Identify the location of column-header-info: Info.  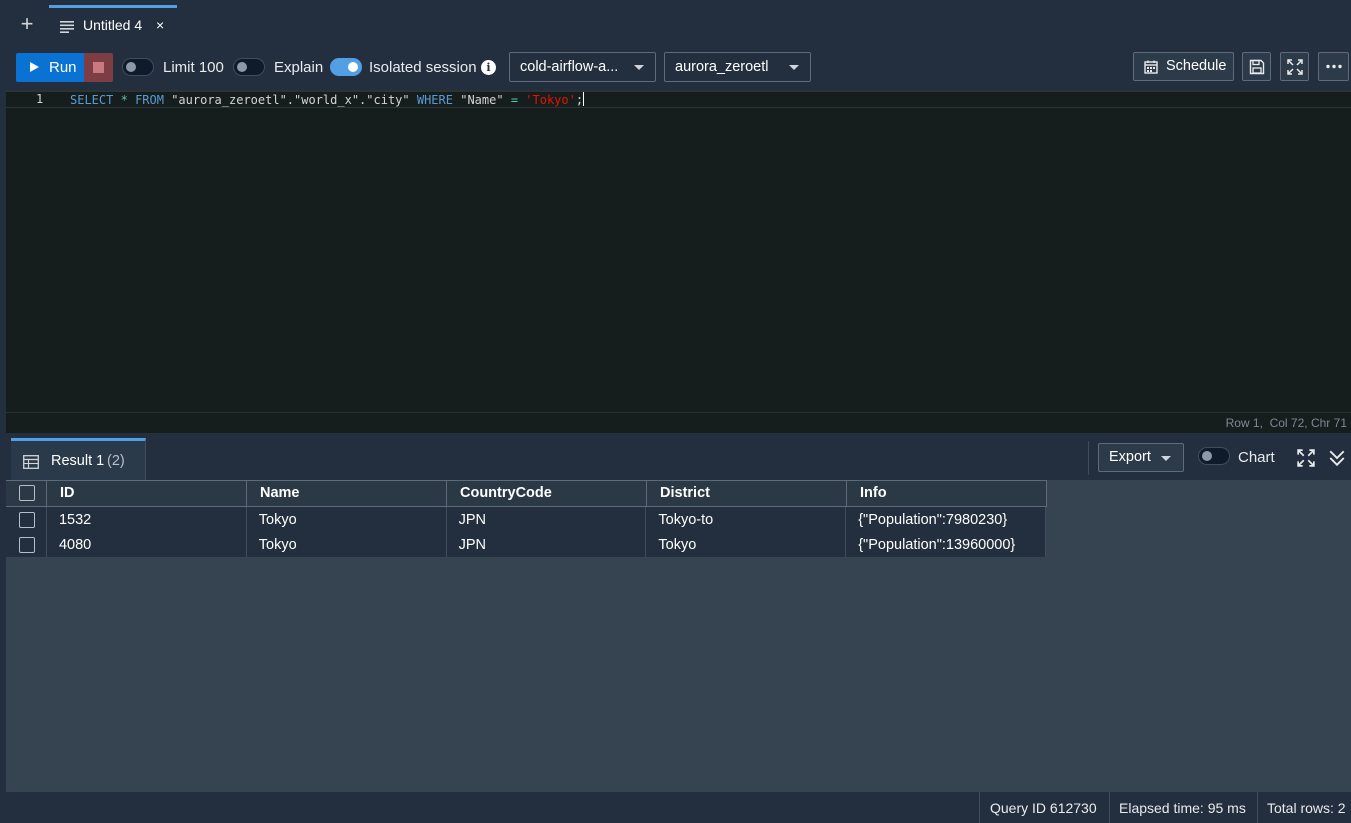
(947, 493).